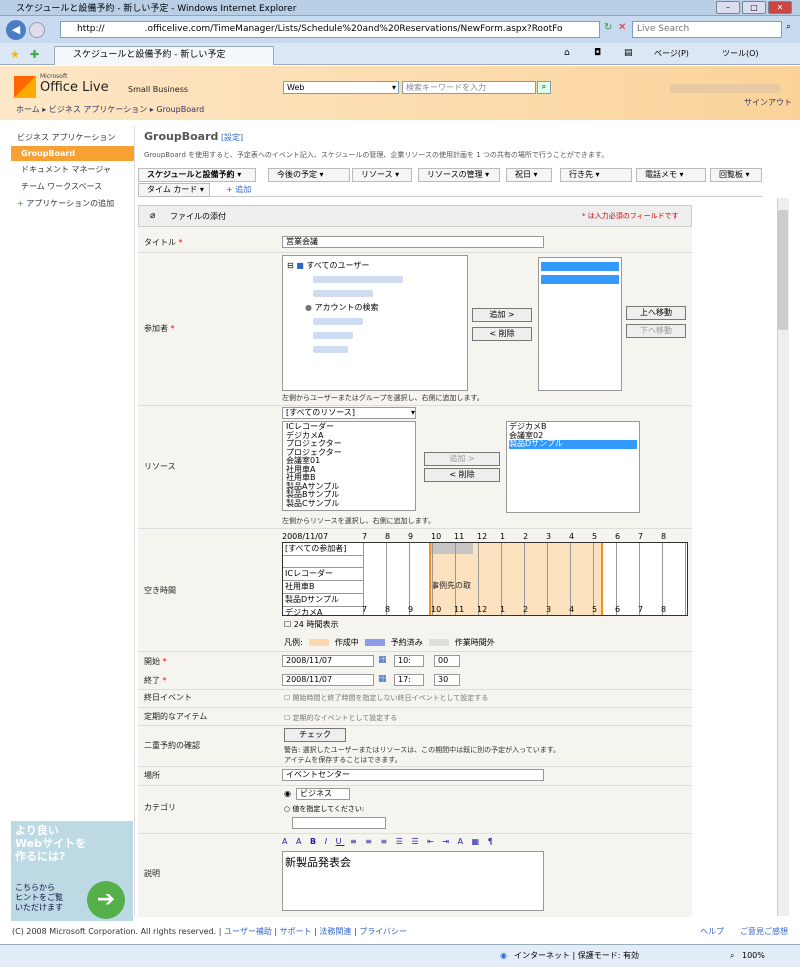 The image size is (800, 967). What do you see at coordinates (37, 29) in the screenshot?
I see `forward-icon` at bounding box center [37, 29].